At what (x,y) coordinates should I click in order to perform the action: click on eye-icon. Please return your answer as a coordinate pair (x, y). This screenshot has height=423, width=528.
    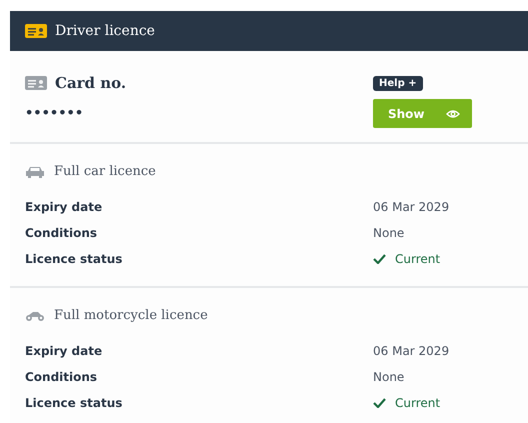
    Looking at the image, I should click on (453, 113).